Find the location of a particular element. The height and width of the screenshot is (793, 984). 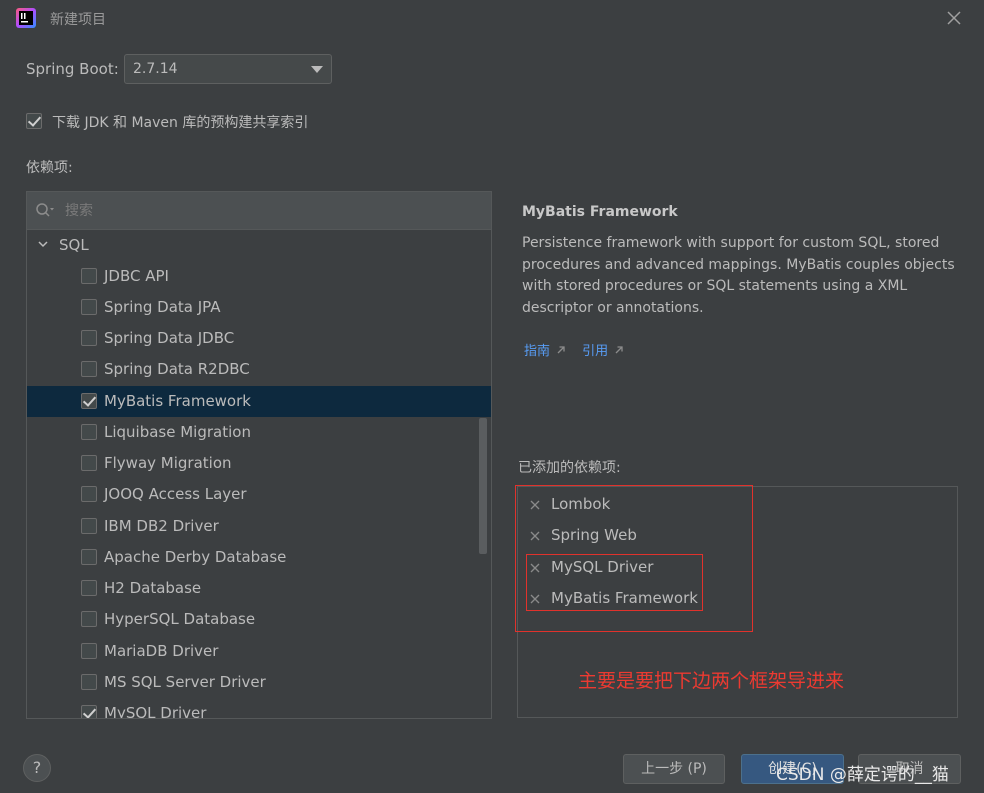

download-indexes-checkbox is located at coordinates (34, 121).